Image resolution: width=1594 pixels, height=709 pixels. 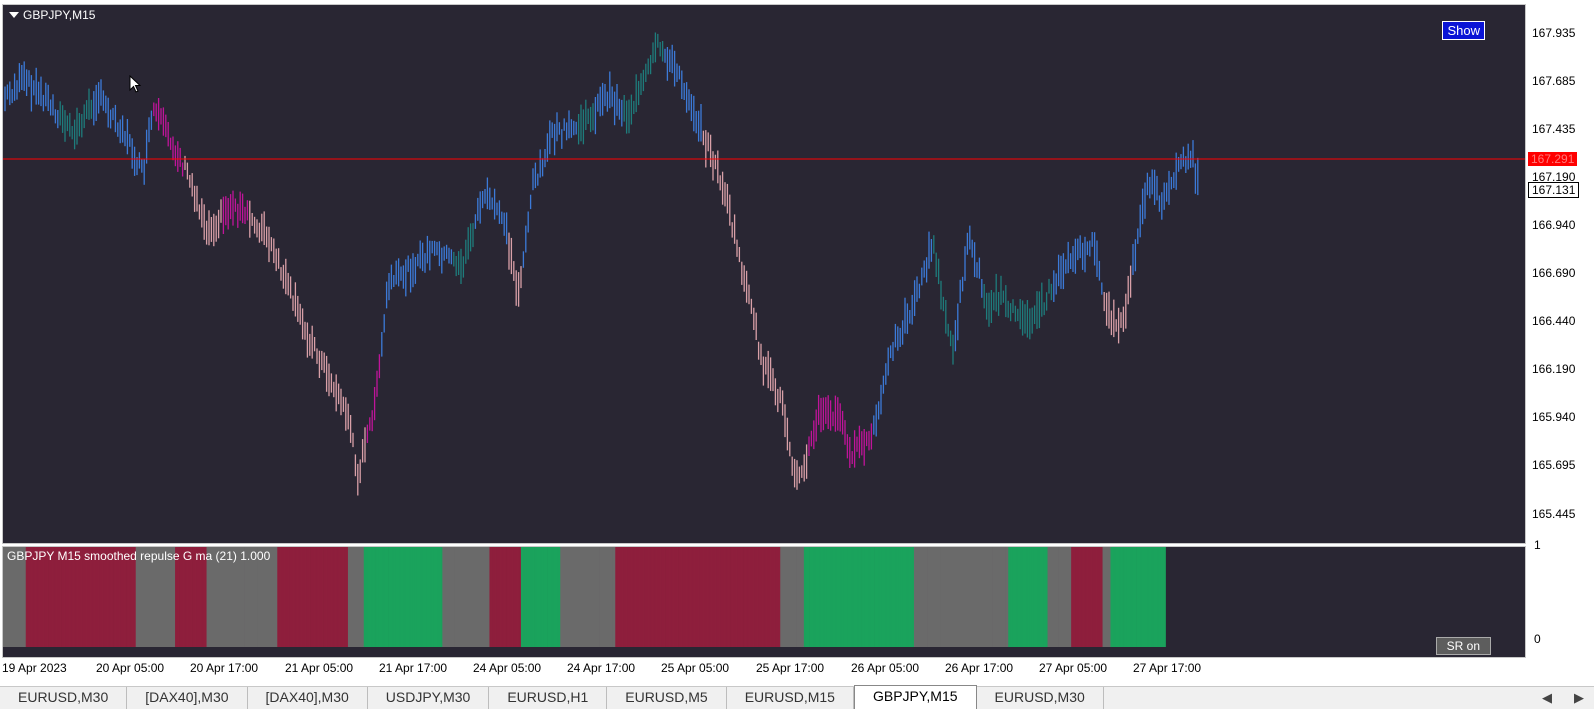 I want to click on collapse-triangle-icon, so click(x=14, y=15).